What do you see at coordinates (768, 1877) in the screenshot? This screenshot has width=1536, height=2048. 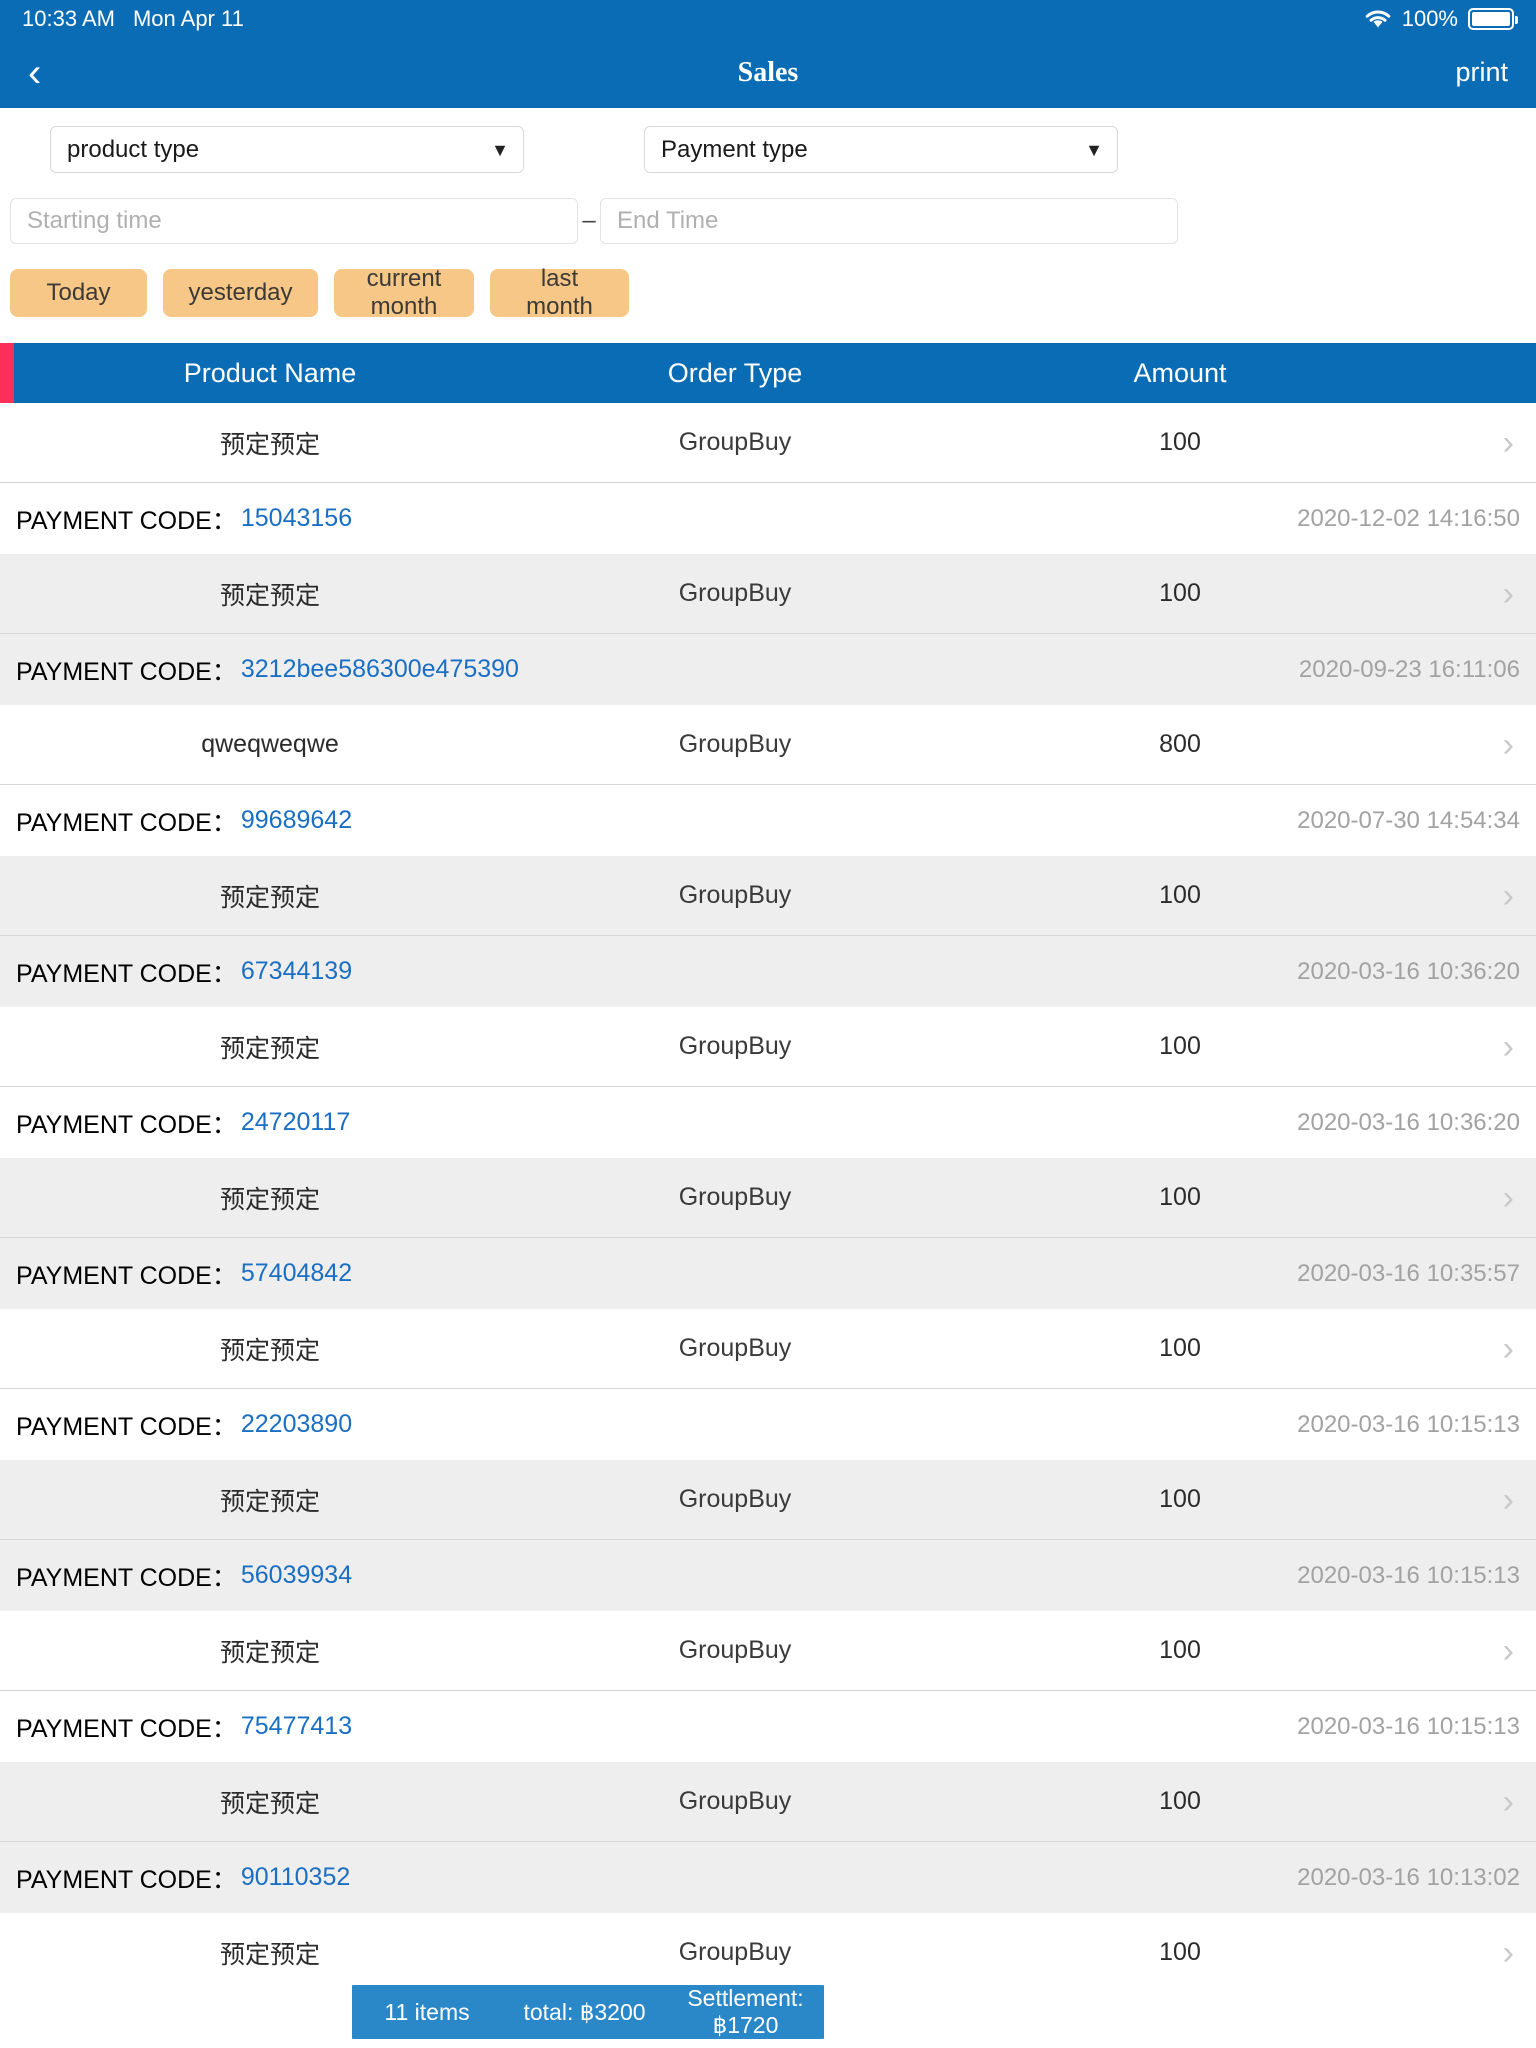 I see `order-payment-row: PAYMENT CODE： 90110352 2020-03-16 10:13:02` at bounding box center [768, 1877].